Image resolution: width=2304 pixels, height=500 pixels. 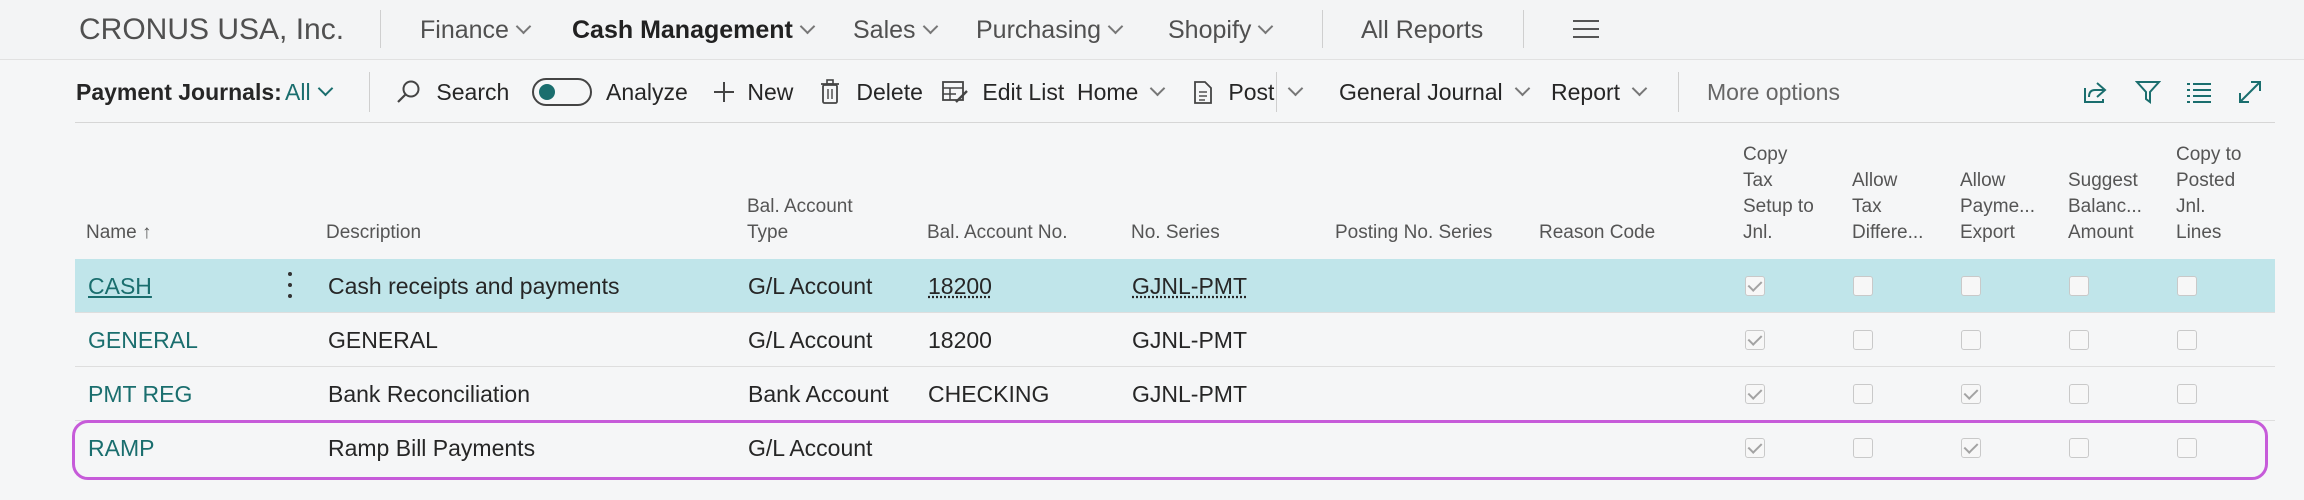 What do you see at coordinates (1597, 233) in the screenshot?
I see `col-reason-code: Reason Code` at bounding box center [1597, 233].